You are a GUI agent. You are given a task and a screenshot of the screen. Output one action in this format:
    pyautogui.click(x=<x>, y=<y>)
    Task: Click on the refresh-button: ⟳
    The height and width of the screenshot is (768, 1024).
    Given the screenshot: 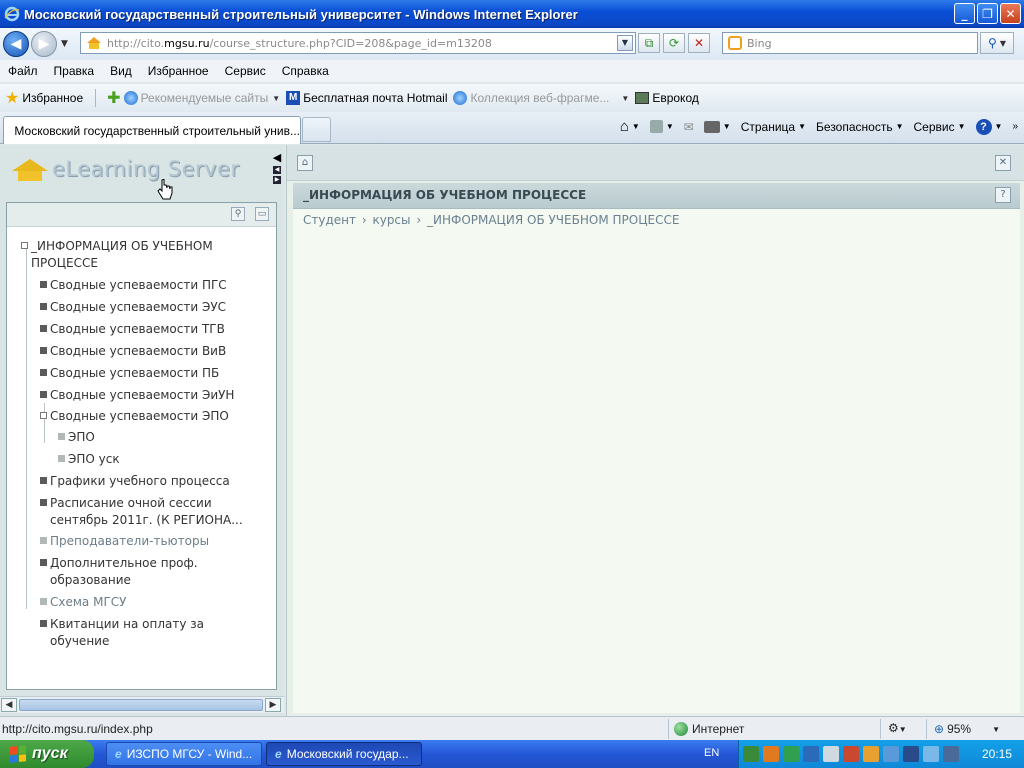 What is the action you would take?
    pyautogui.click(x=674, y=43)
    